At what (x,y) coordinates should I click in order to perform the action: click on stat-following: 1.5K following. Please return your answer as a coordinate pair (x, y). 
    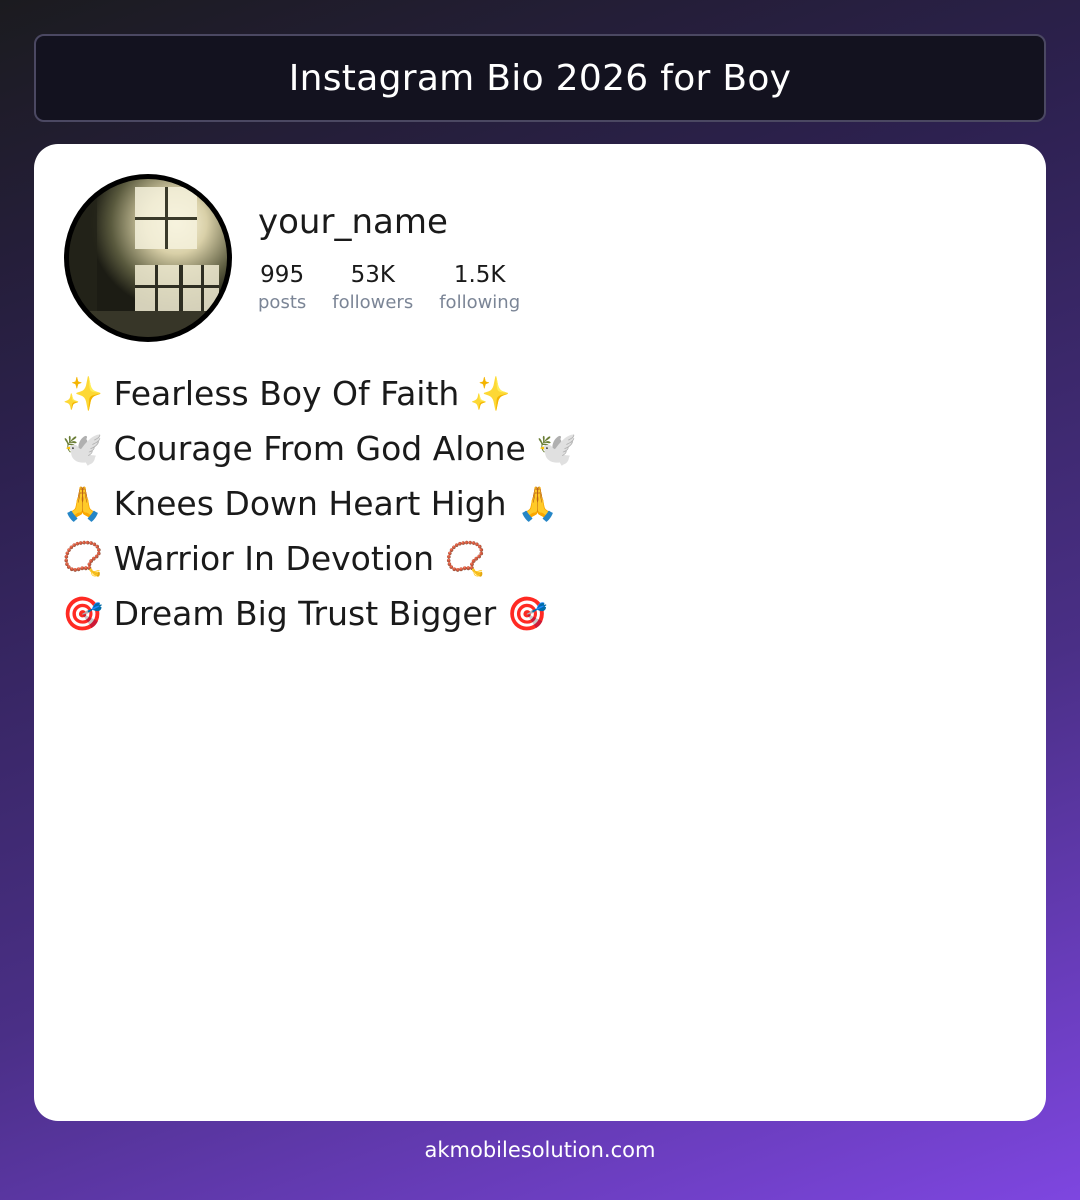
    Looking at the image, I should click on (479, 288).